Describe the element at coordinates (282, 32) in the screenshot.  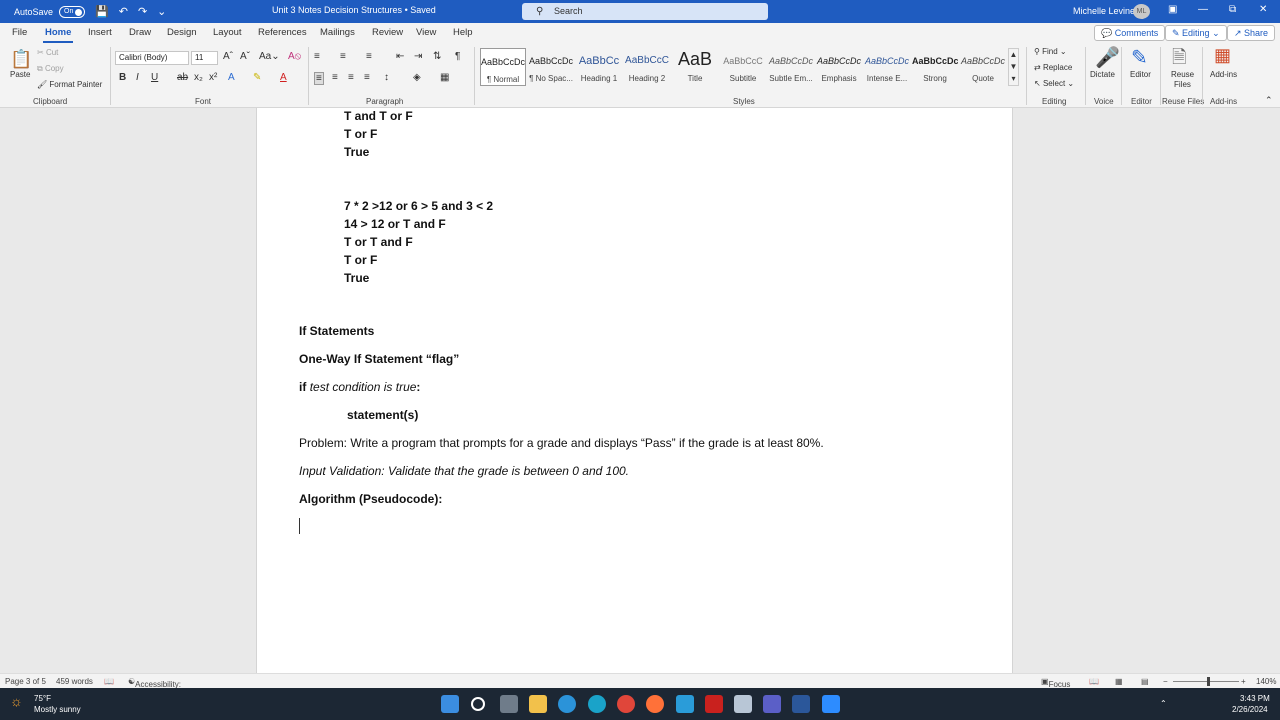
I see `tab-references: References` at that location.